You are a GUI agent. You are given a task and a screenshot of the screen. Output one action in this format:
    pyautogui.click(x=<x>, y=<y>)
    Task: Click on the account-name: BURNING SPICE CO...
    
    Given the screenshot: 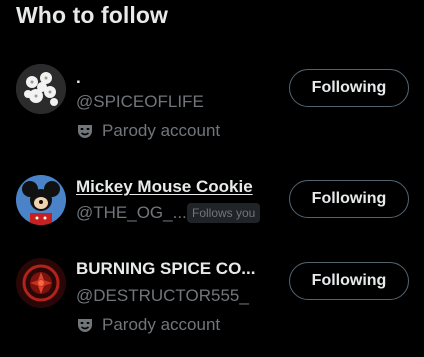 What is the action you would take?
    pyautogui.click(x=165, y=269)
    